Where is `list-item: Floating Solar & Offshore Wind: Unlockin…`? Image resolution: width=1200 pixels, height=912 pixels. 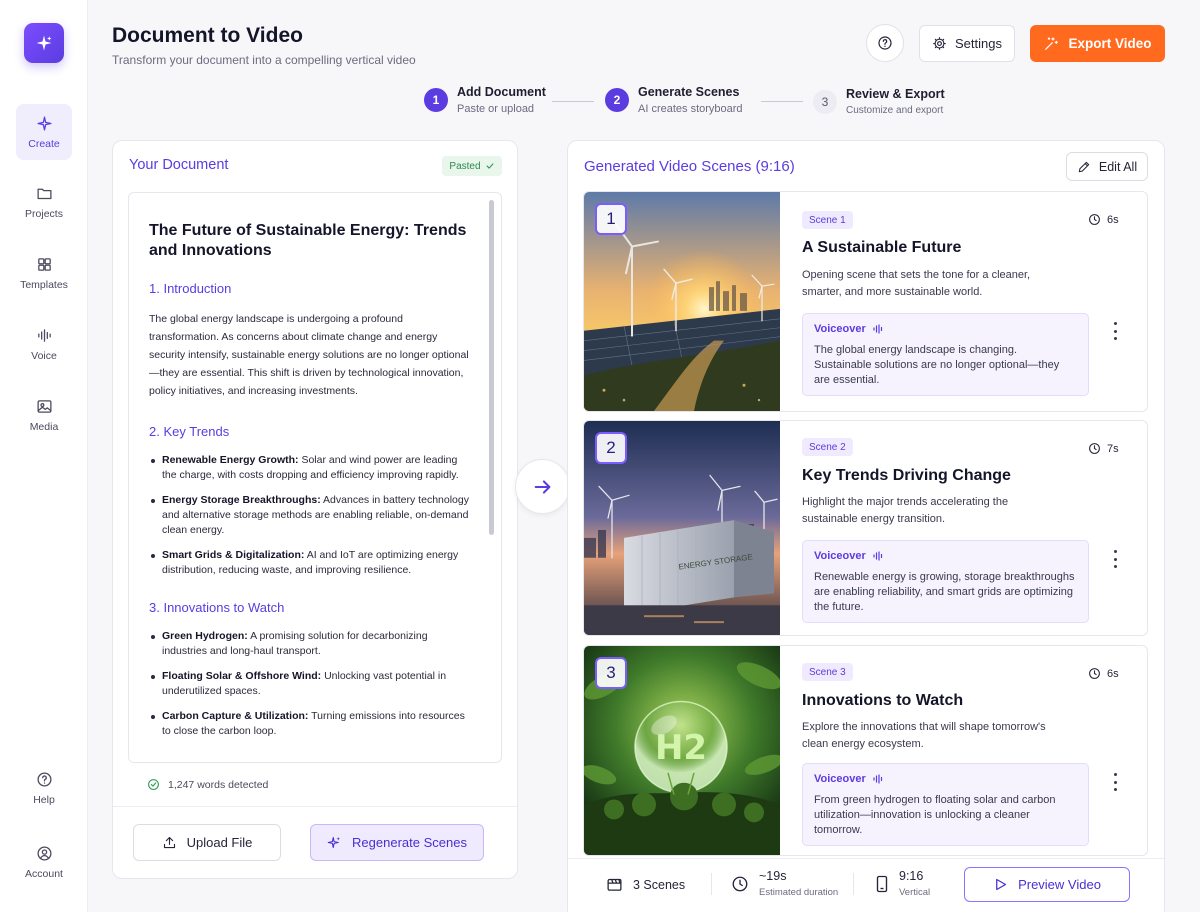
list-item: Floating Solar & Offshore Wind: Unlockin… is located at coordinates (309, 684).